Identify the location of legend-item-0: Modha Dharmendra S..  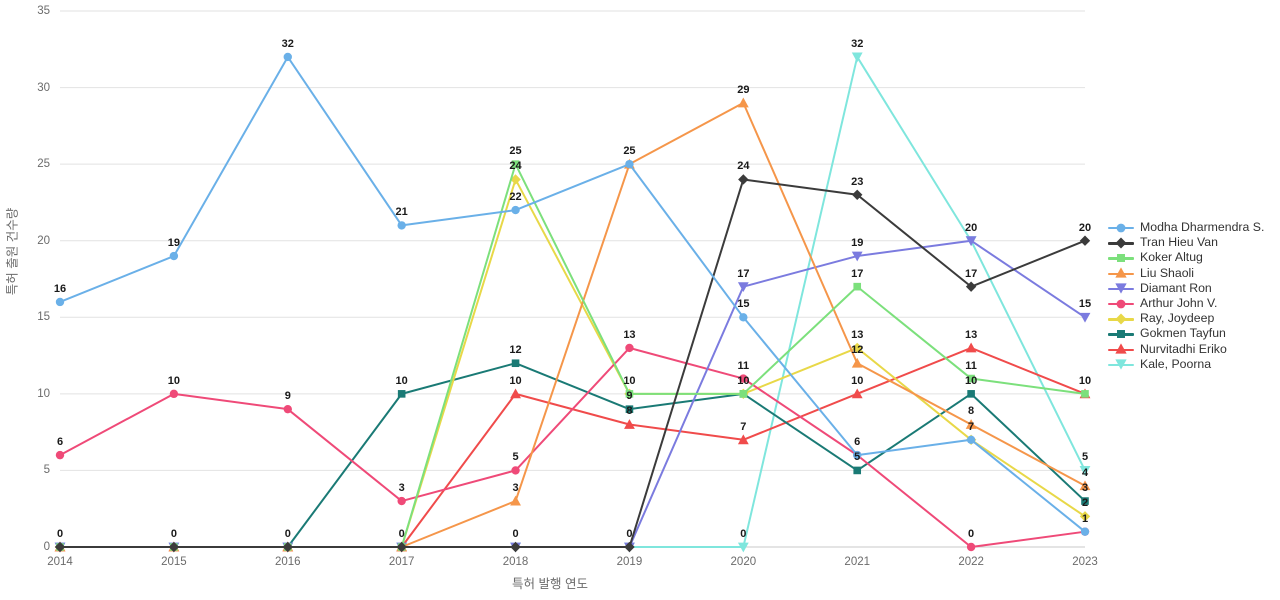
(1193, 227).